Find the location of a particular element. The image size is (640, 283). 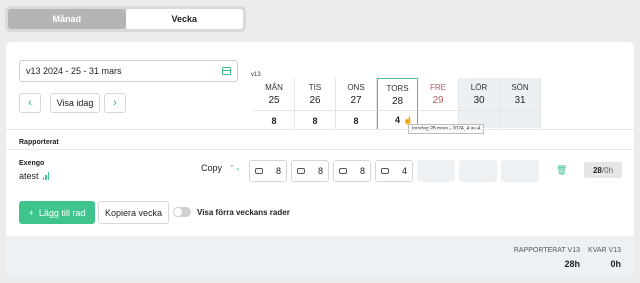

next-week-button: › is located at coordinates (115, 103).